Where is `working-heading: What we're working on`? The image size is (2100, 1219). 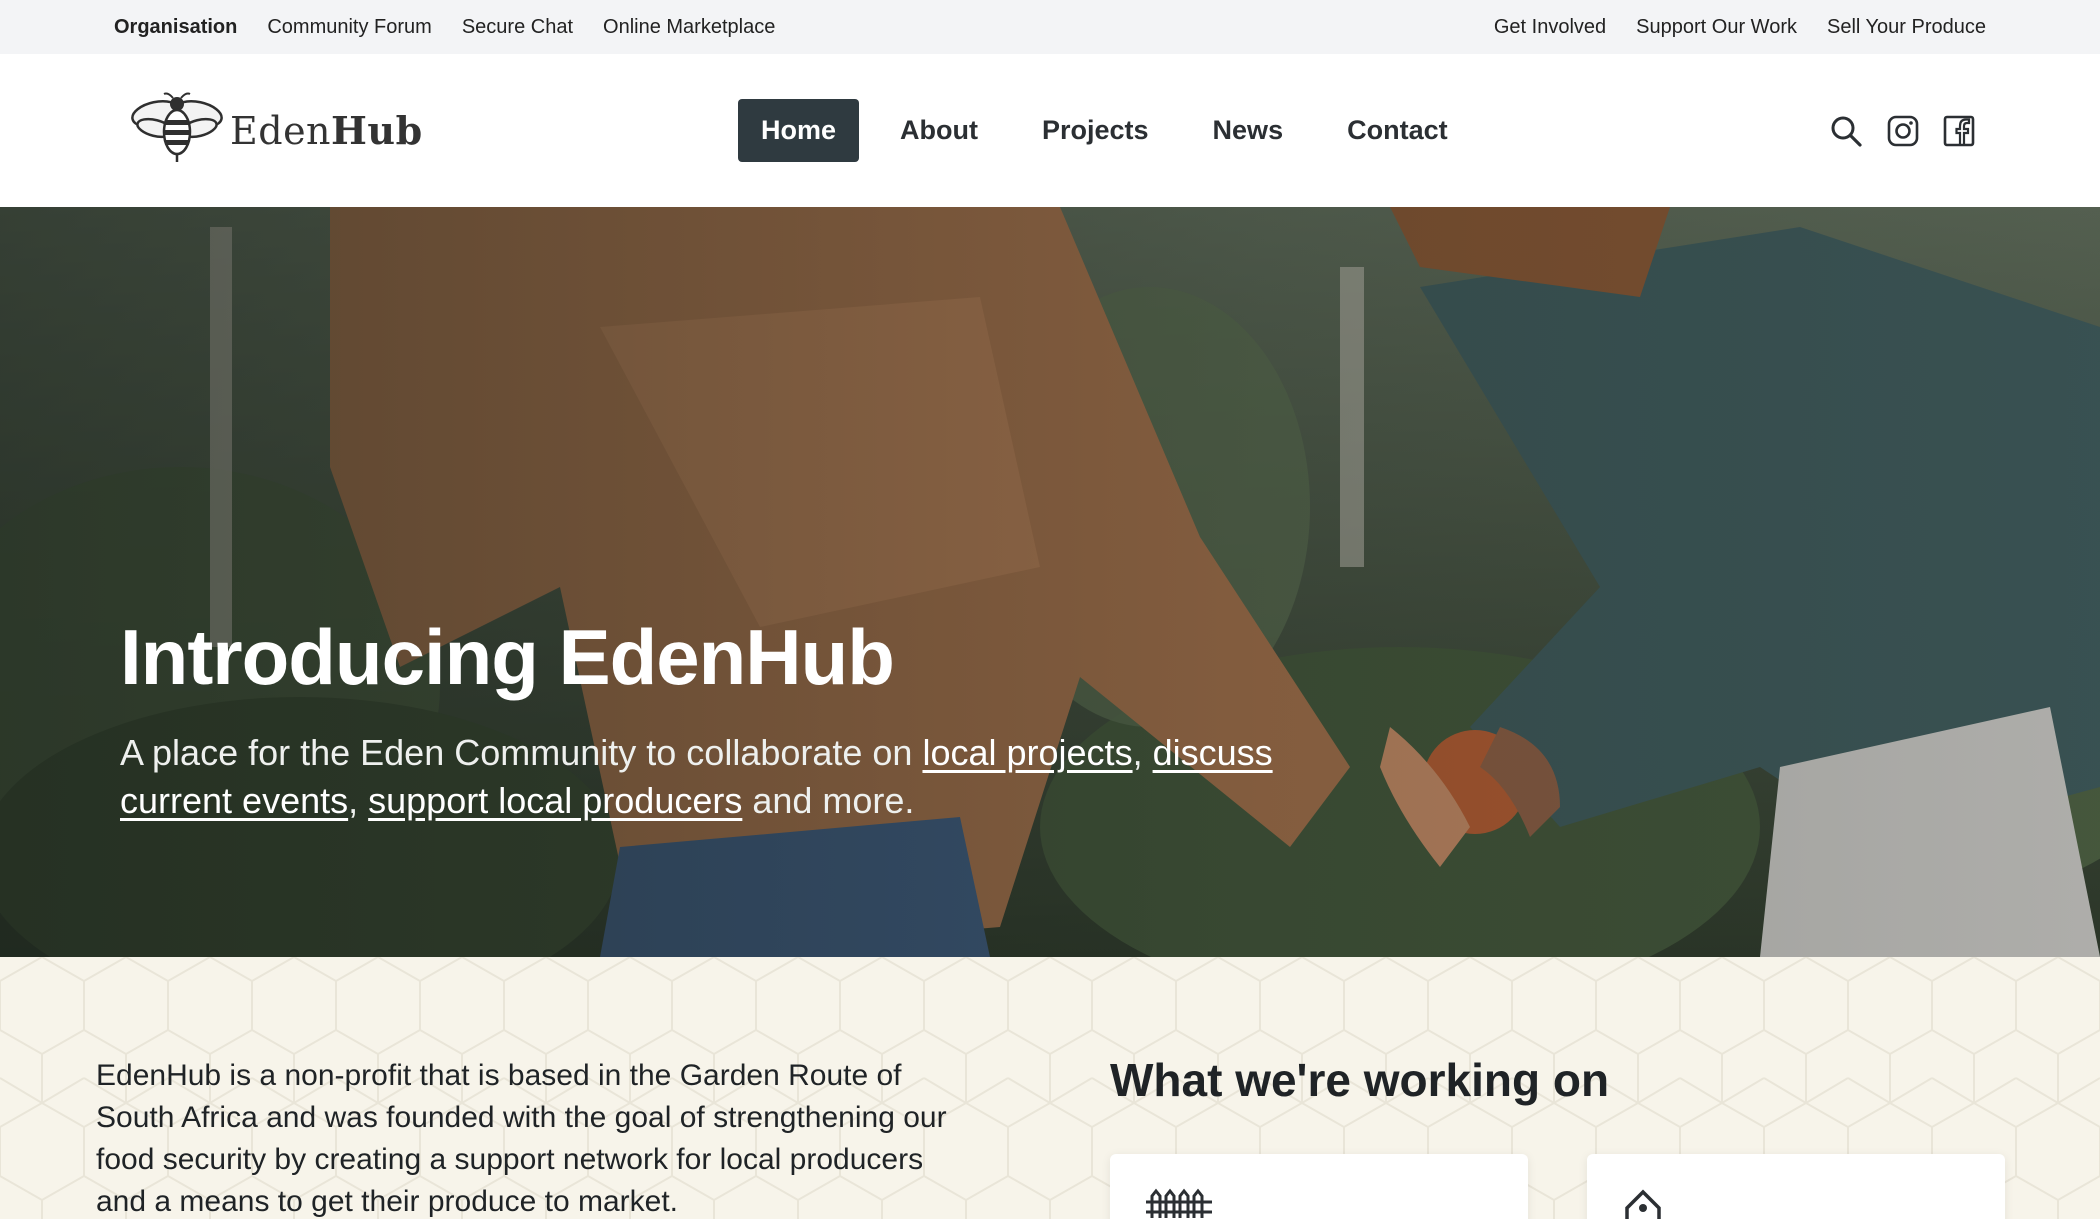 working-heading: What we're working on is located at coordinates (1360, 1080).